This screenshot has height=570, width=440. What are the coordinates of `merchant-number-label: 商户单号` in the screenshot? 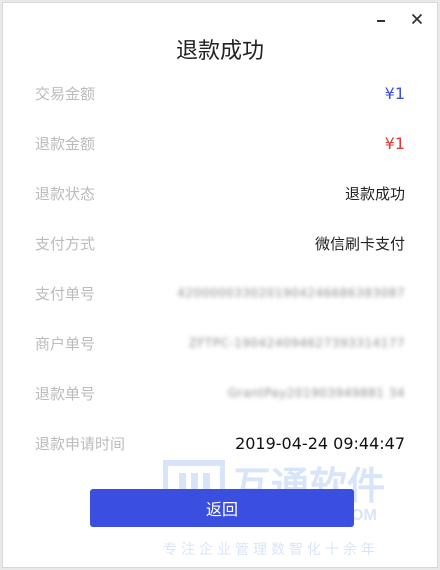 It's located at (65, 343).